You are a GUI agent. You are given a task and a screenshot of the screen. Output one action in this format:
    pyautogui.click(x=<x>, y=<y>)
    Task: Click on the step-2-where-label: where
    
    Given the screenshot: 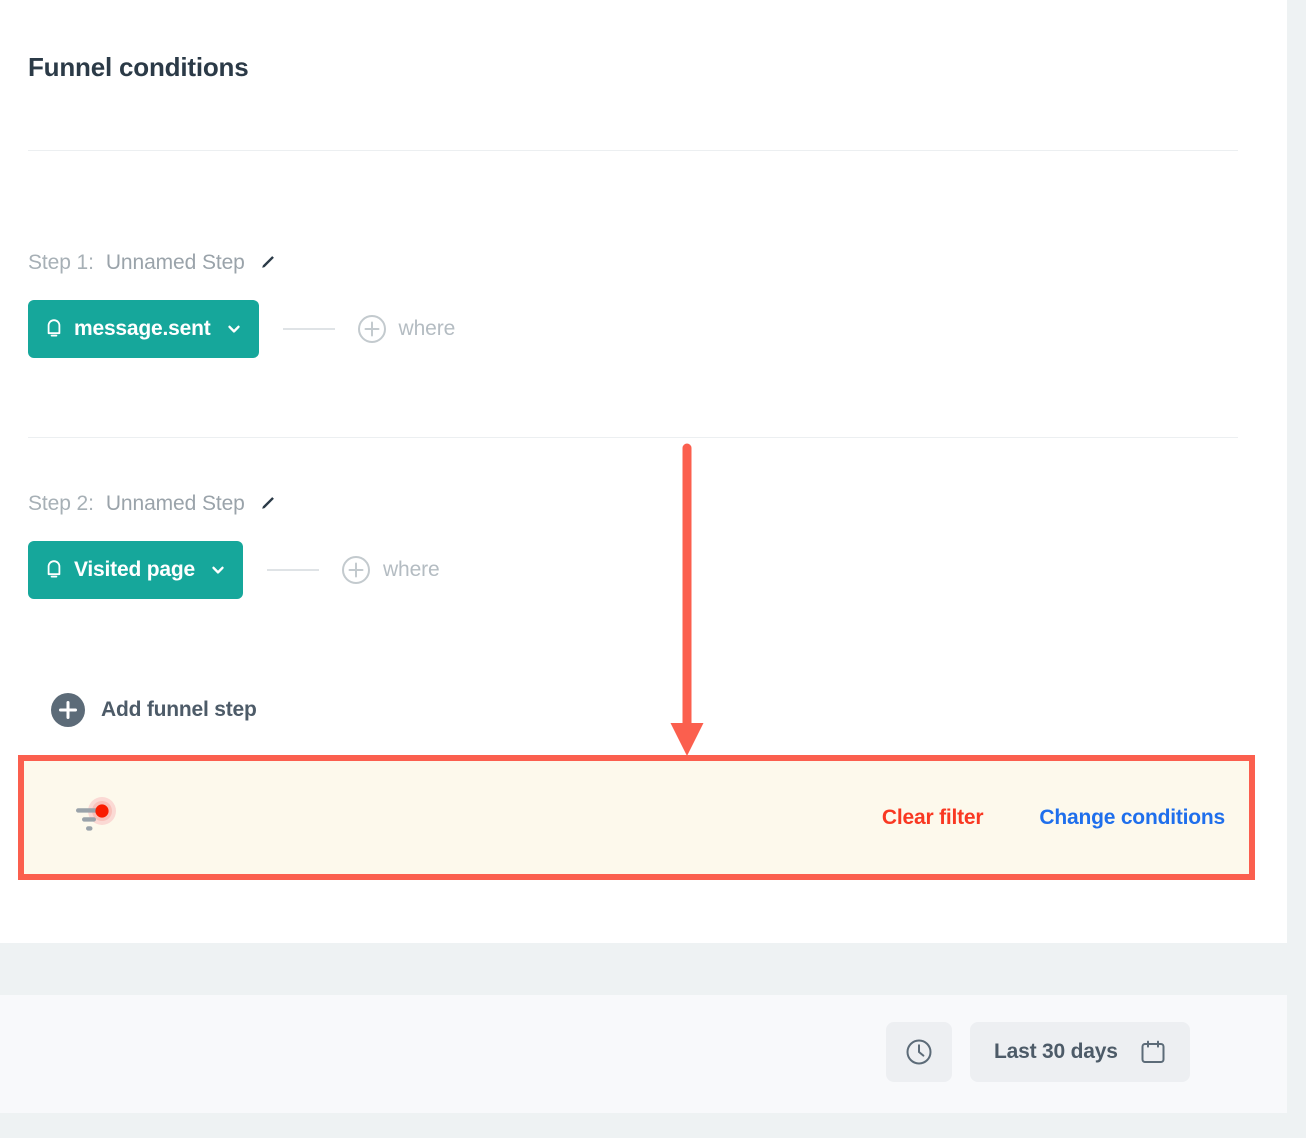 What is the action you would take?
    pyautogui.click(x=411, y=569)
    